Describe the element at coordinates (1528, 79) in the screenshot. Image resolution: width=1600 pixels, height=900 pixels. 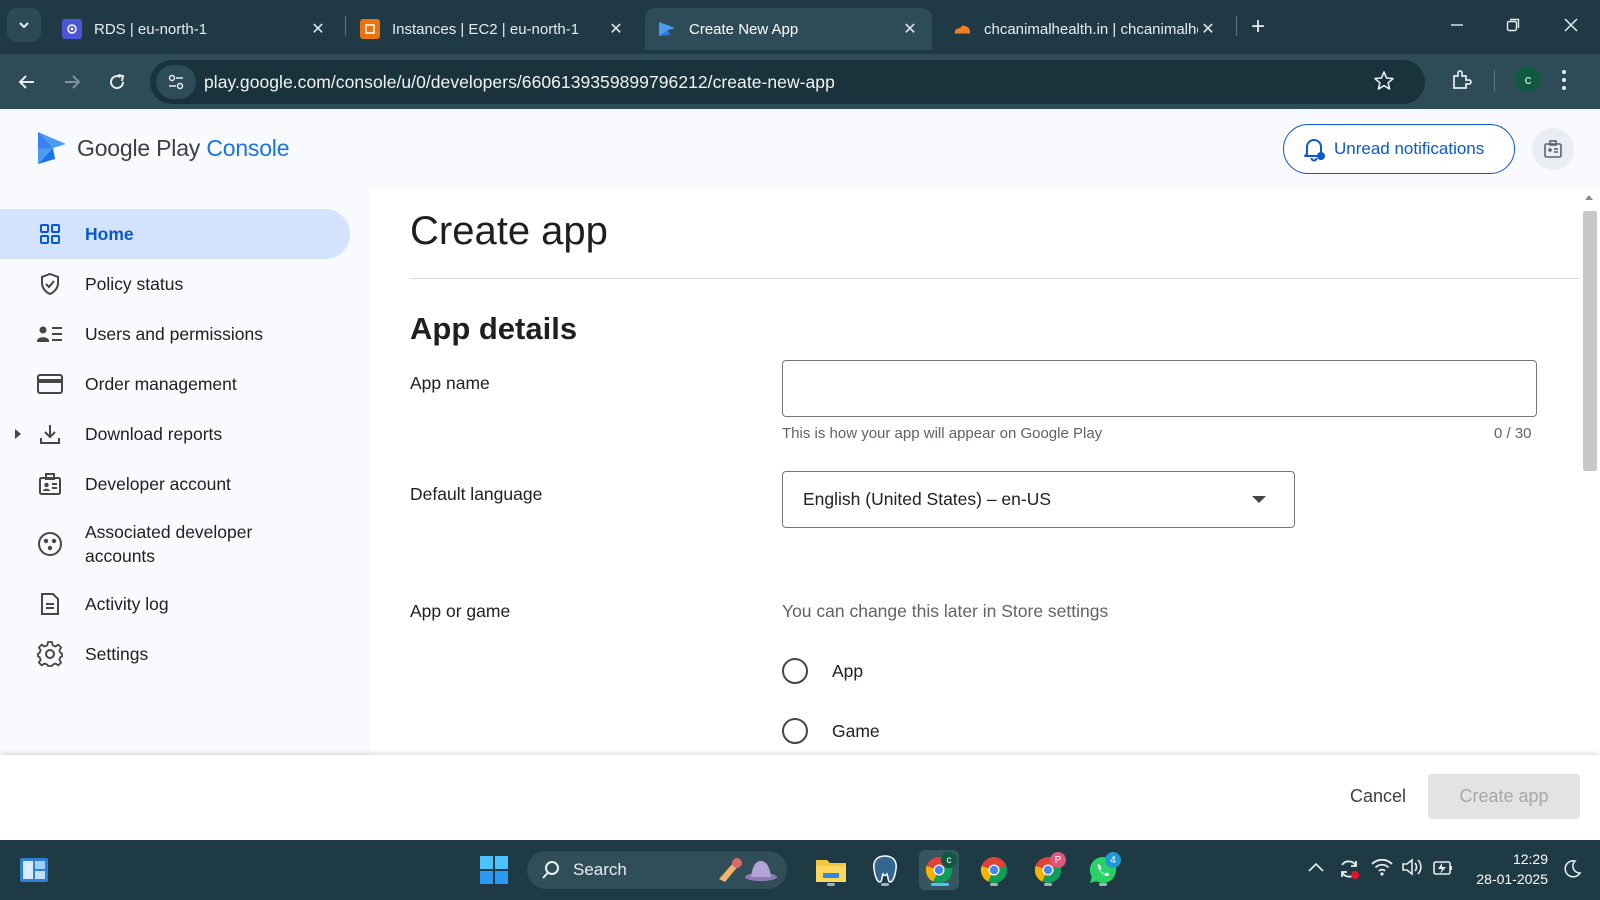
I see `profile-avatar: c` at that location.